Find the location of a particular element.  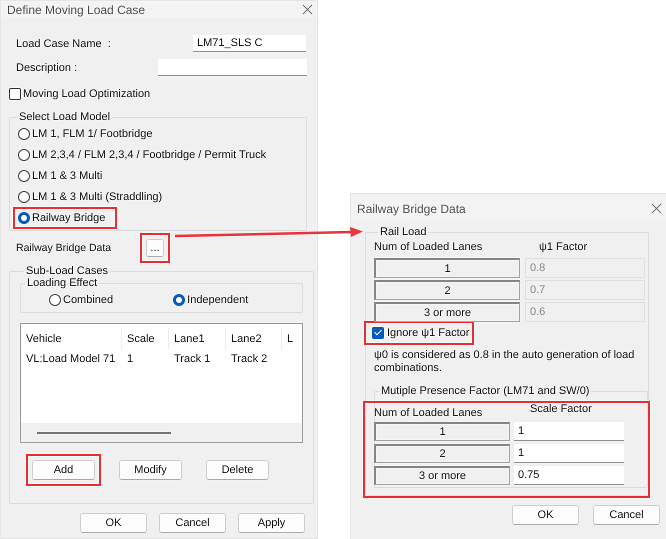

action-button: Modify is located at coordinates (150, 470).